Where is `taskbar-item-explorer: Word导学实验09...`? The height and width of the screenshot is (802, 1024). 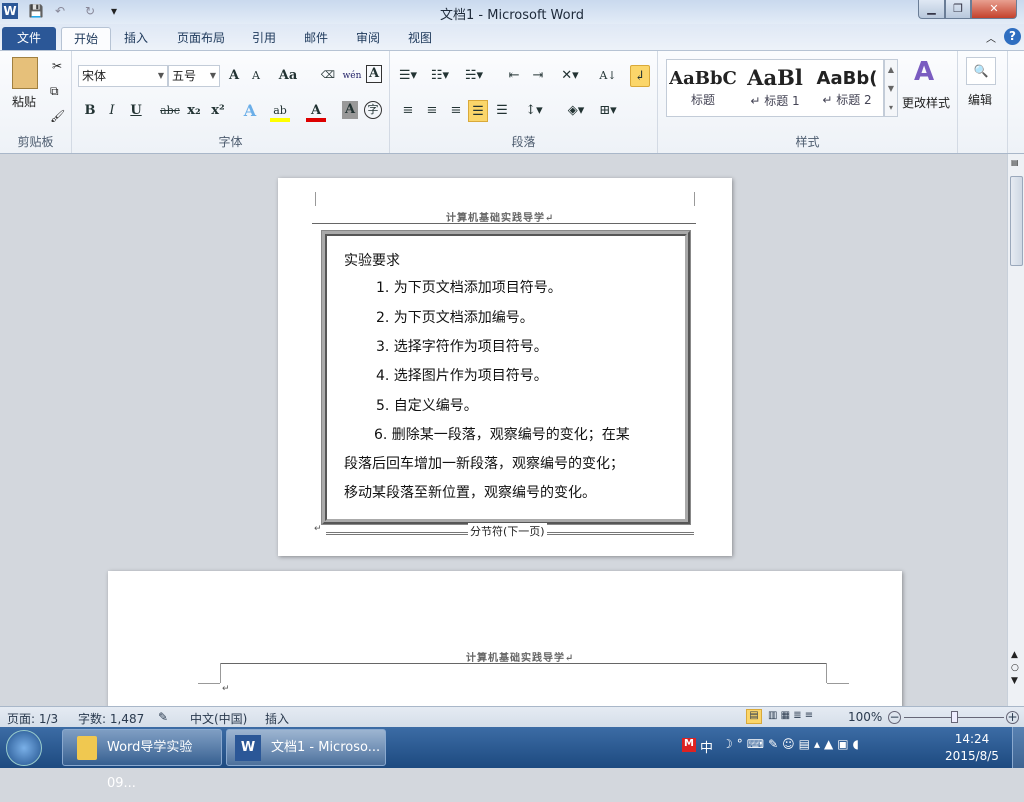
taskbar-item-explorer: Word导学实验09... is located at coordinates (142, 760).